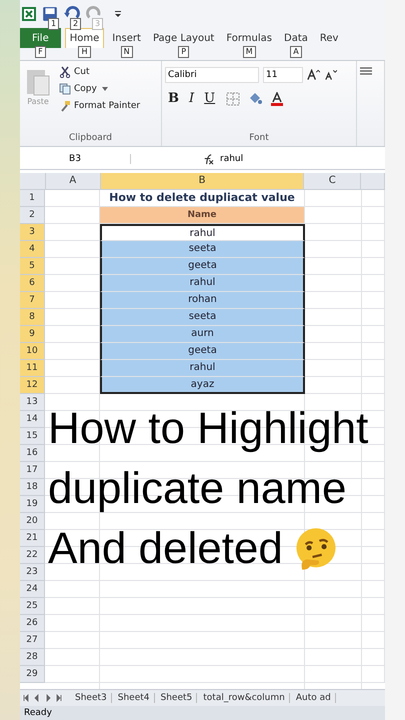  What do you see at coordinates (32, 198) in the screenshot?
I see `row-header: 1` at bounding box center [32, 198].